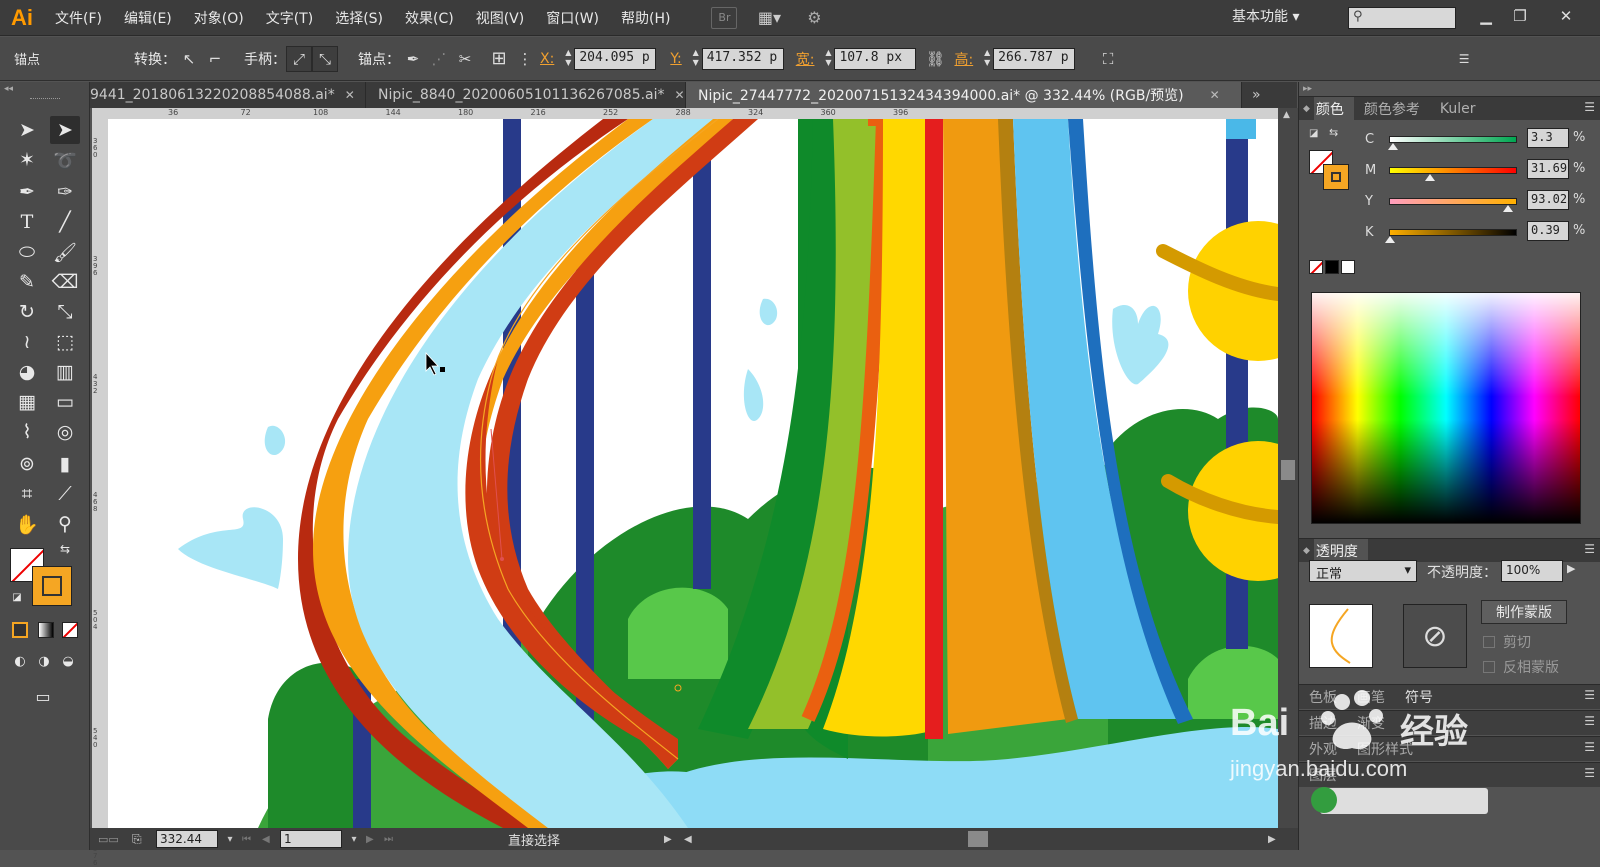 The width and height of the screenshot is (1600, 867). Describe the element at coordinates (43, 696) in the screenshot. I see `screen-mode-icon: ▭` at that location.